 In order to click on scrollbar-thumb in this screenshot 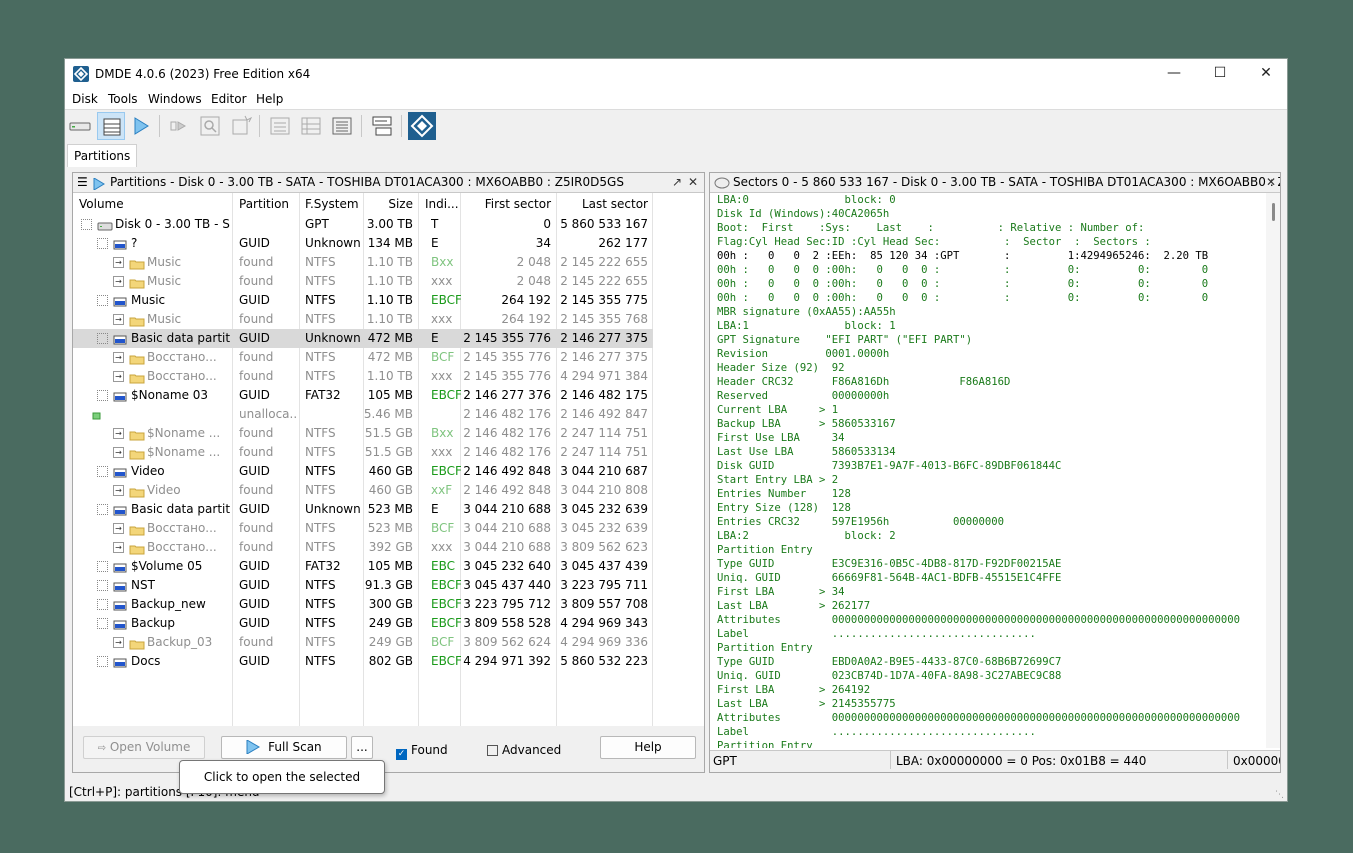, I will do `click(1273, 212)`.